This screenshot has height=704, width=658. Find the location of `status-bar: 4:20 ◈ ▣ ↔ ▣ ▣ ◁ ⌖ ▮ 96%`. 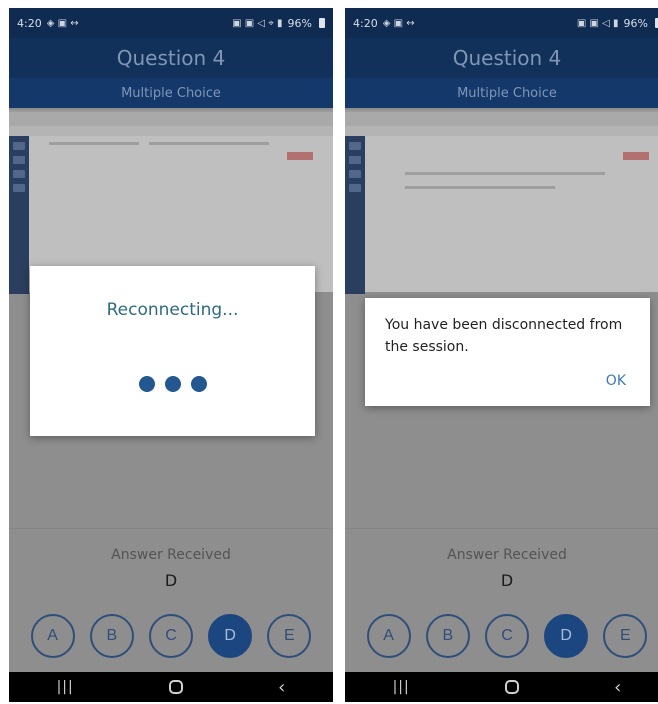

status-bar: 4:20 ◈ ▣ ↔ ▣ ▣ ◁ ⌖ ▮ 96% is located at coordinates (171, 23).